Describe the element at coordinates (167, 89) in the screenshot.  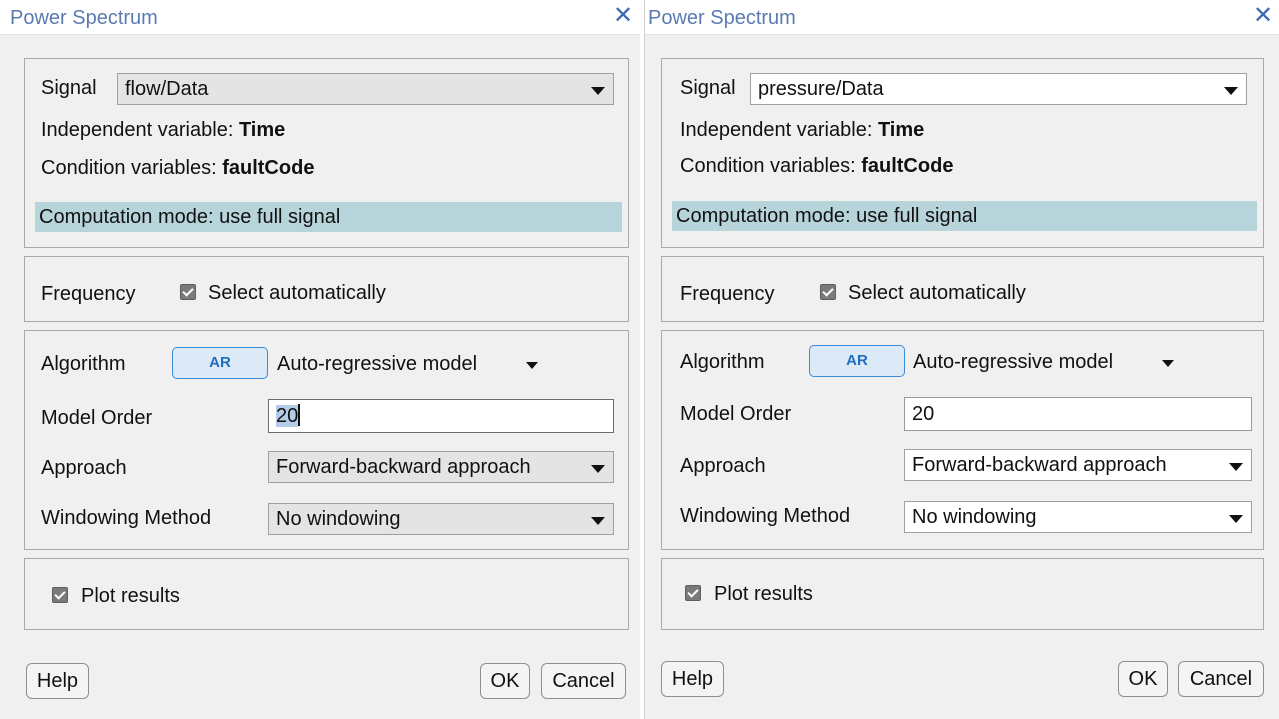
I see `signal-value: flow/Data` at that location.